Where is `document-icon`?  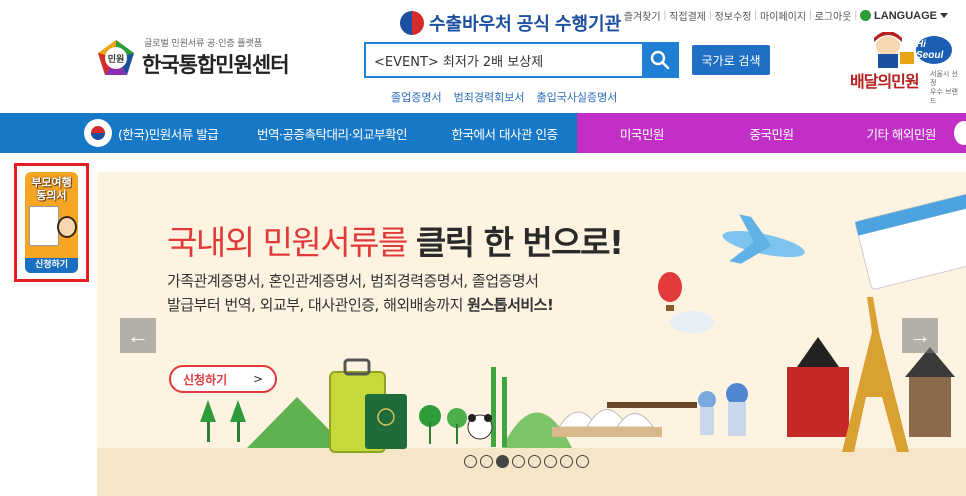 document-icon is located at coordinates (44, 226).